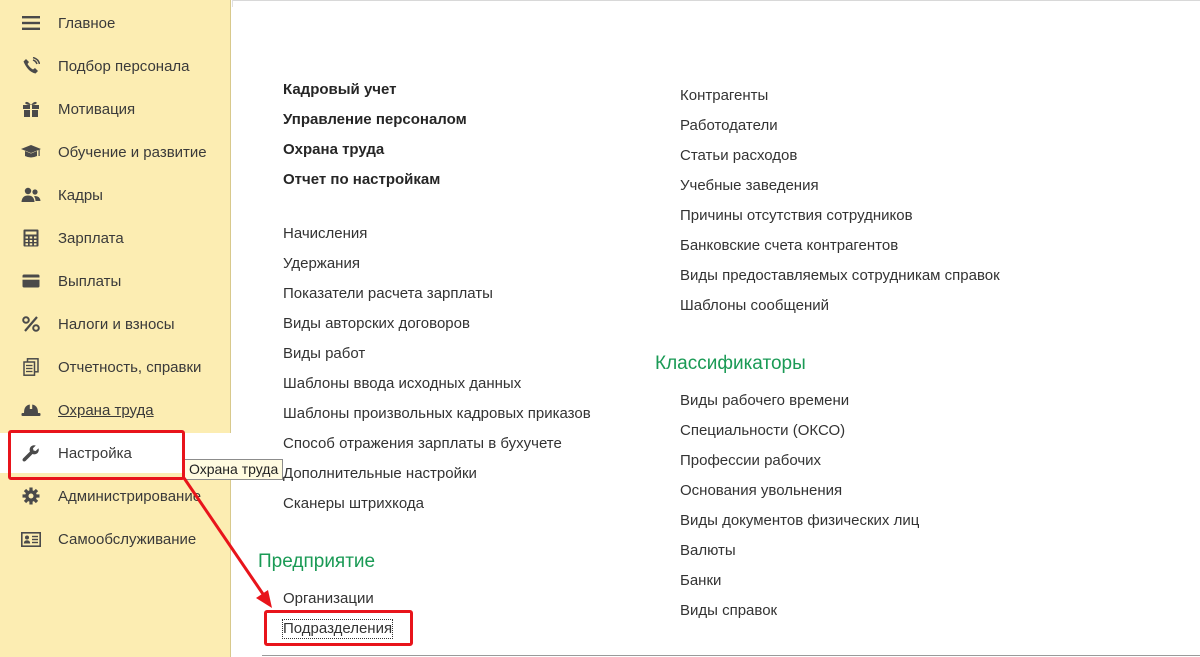  Describe the element at coordinates (31, 539) in the screenshot. I see `id-card-icon` at that location.